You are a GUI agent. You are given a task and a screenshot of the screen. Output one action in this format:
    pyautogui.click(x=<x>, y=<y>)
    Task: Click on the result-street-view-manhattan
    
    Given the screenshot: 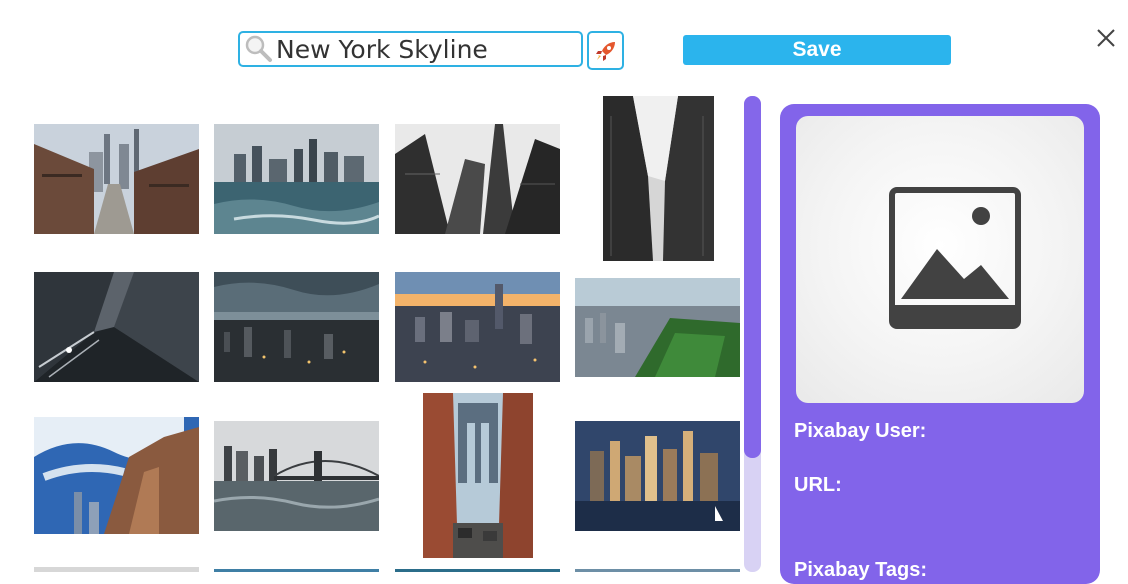 What is the action you would take?
    pyautogui.click(x=116, y=179)
    